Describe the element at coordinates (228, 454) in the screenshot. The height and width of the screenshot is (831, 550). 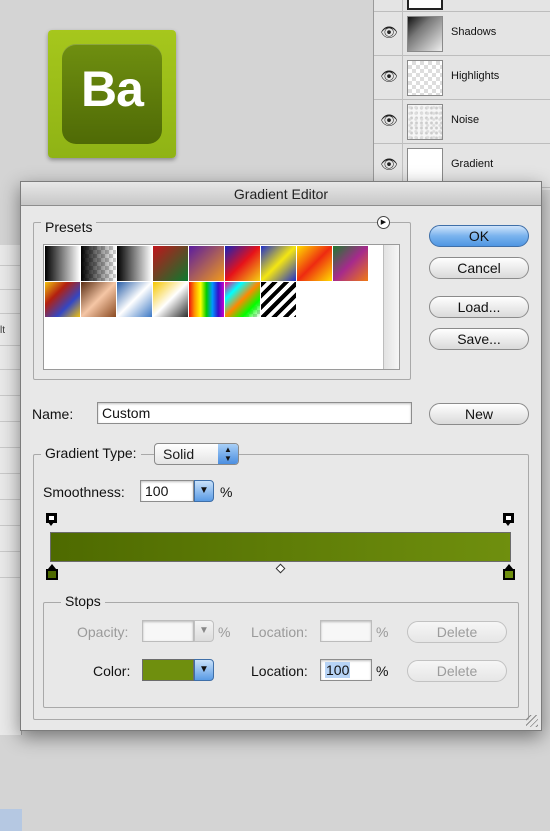
I see `select-arrows-icon: ▲ ▼` at that location.